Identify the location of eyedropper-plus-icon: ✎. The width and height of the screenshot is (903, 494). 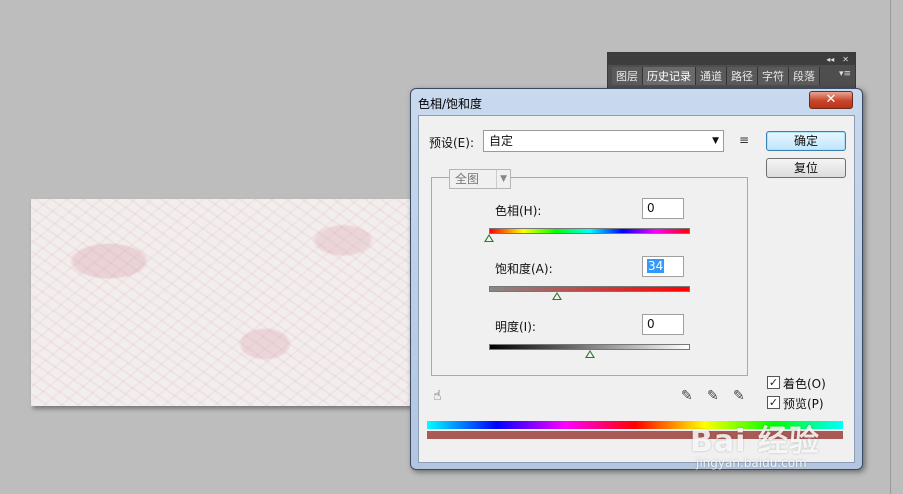
(713, 396).